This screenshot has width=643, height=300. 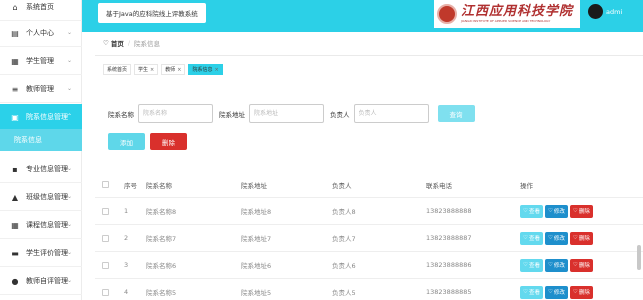 What do you see at coordinates (595, 11) in the screenshot?
I see `avatar` at bounding box center [595, 11].